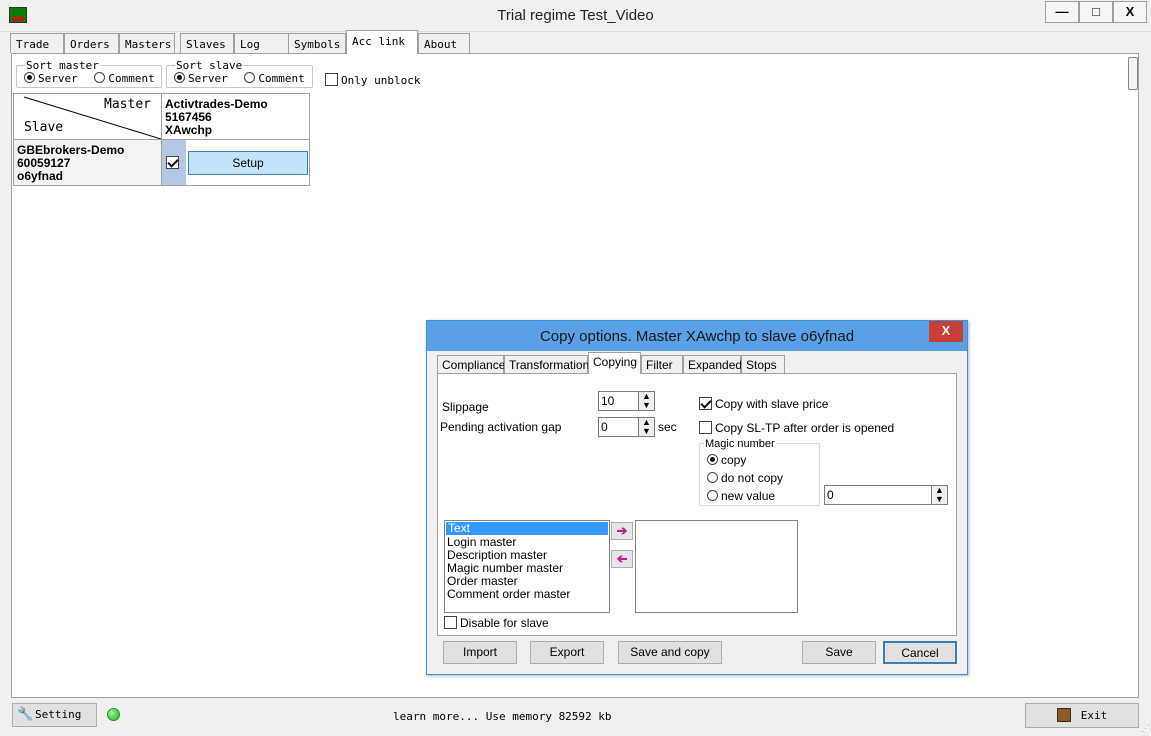  What do you see at coordinates (712, 495) in the screenshot?
I see `magic-new-value-radio` at bounding box center [712, 495].